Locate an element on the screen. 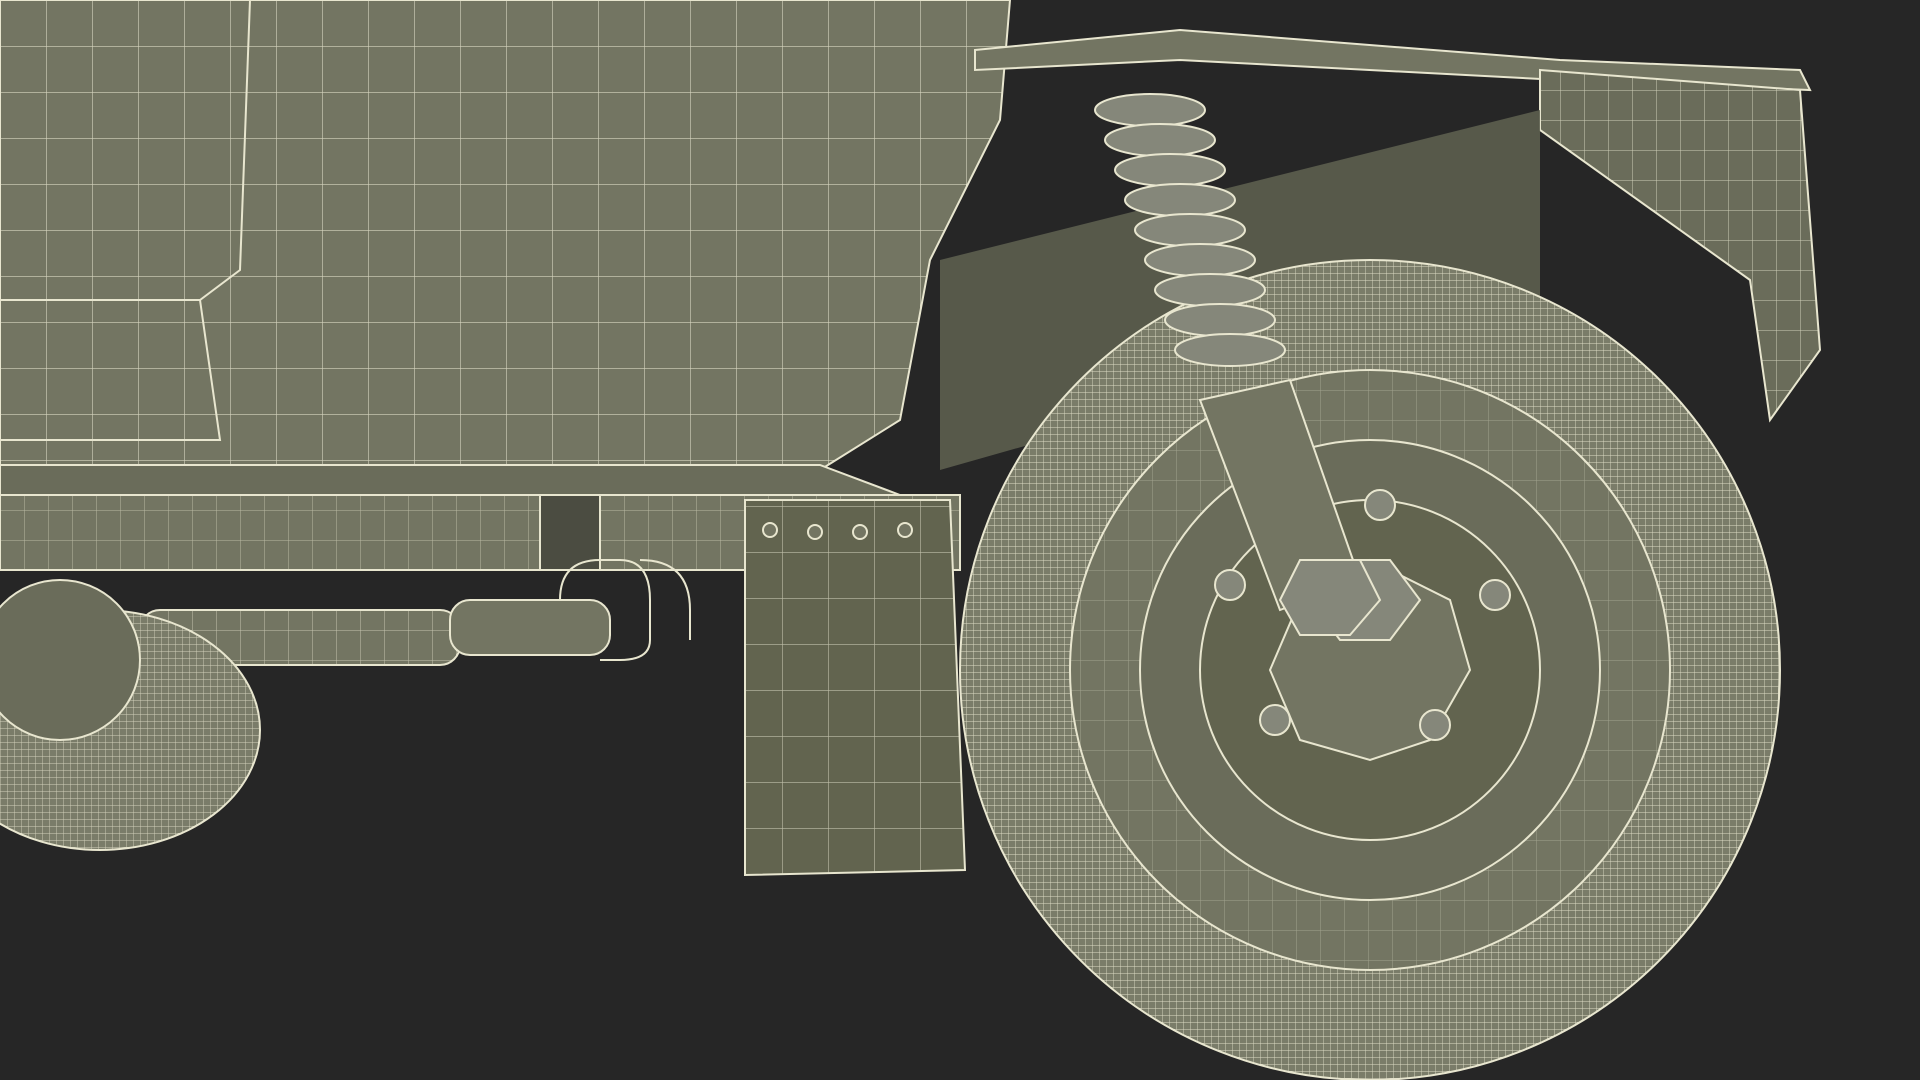  mud-flap is located at coordinates (855, 688).